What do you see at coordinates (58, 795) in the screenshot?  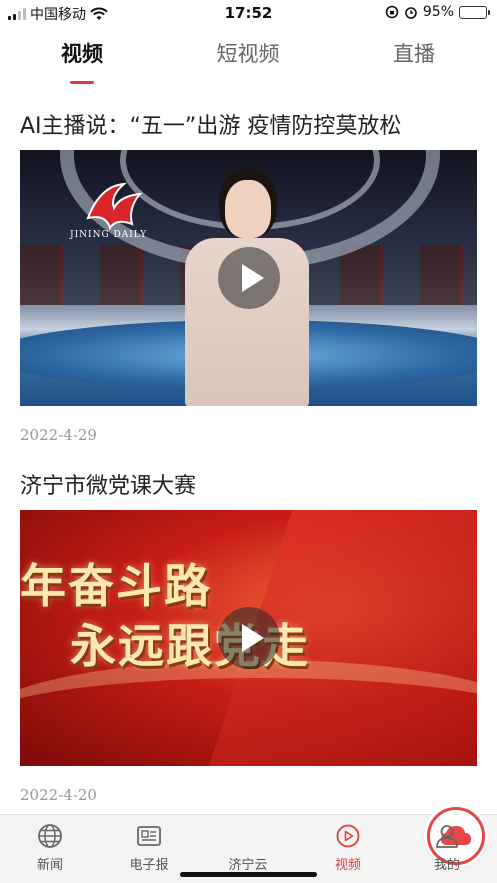 I see `video-date: 2022-4-20` at bounding box center [58, 795].